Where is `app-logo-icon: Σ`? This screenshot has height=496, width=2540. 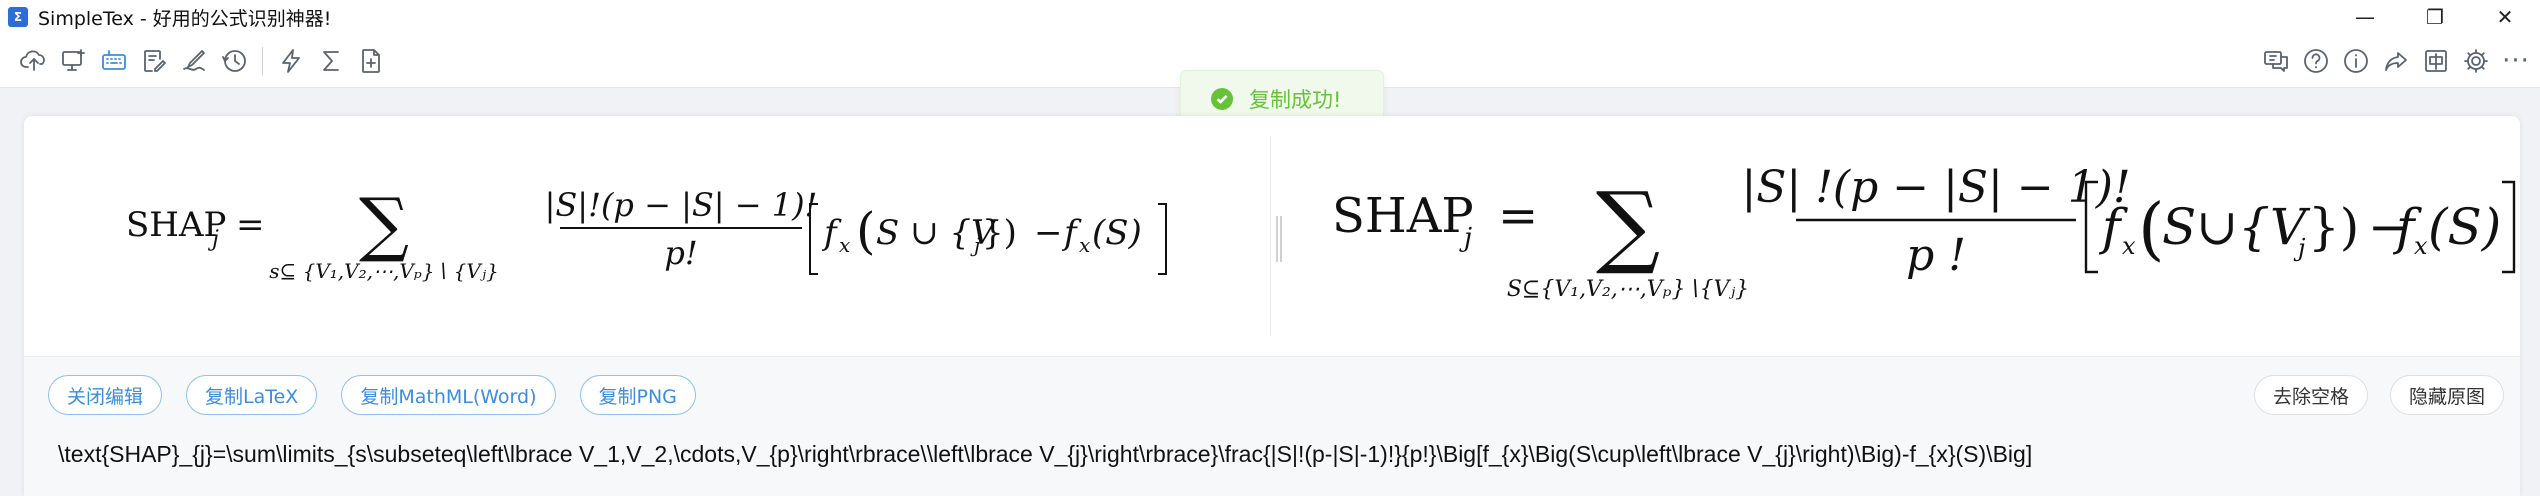
app-logo-icon: Σ is located at coordinates (18, 17).